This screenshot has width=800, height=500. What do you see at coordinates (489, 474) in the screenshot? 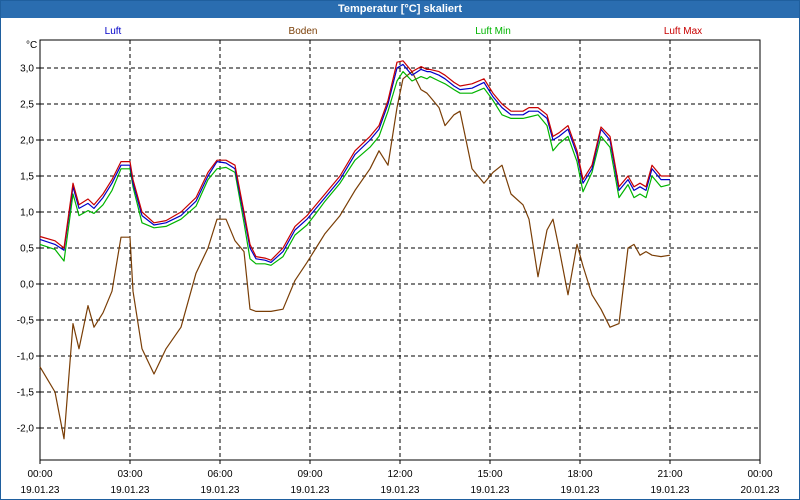
I see `x-tick-time: 15:00` at bounding box center [489, 474].